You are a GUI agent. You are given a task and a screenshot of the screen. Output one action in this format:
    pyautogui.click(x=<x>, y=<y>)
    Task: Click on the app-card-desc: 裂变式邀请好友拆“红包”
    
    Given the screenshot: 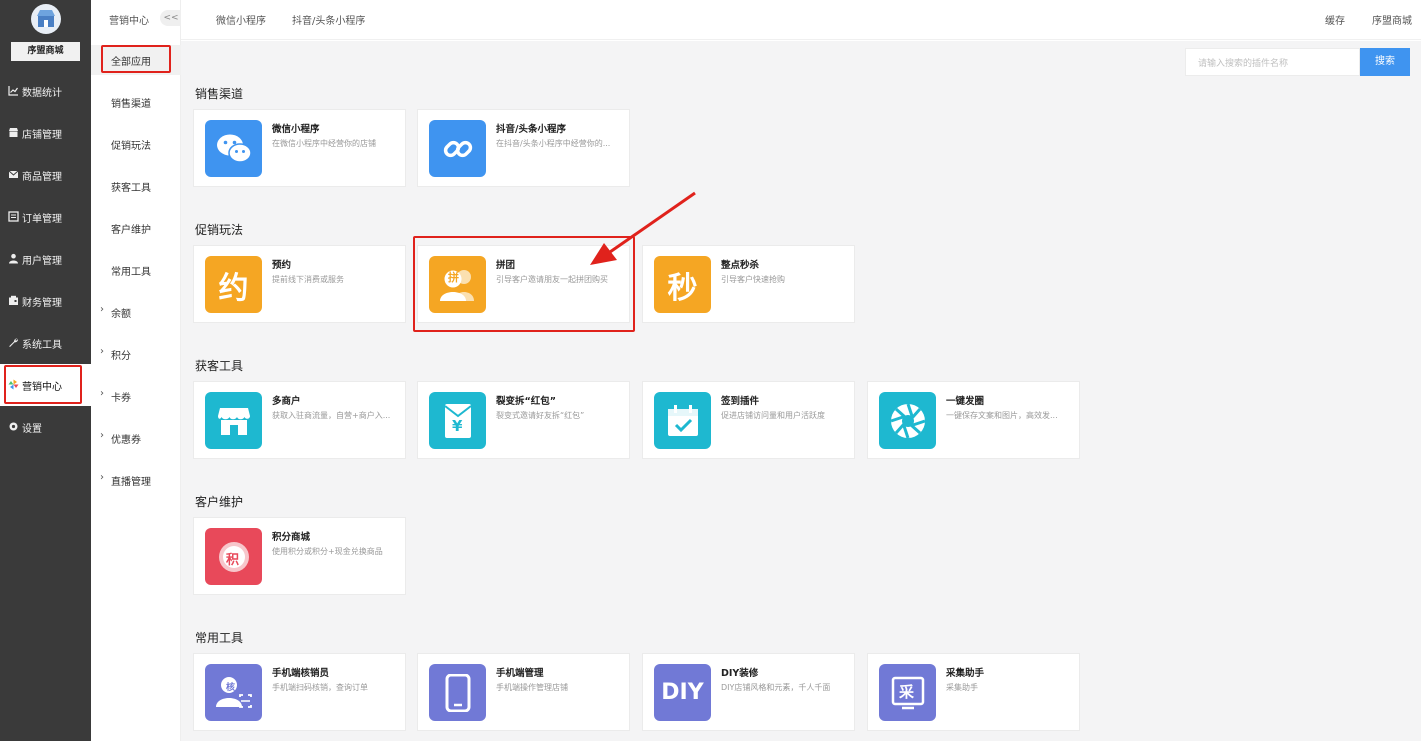 What is the action you would take?
    pyautogui.click(x=540, y=415)
    